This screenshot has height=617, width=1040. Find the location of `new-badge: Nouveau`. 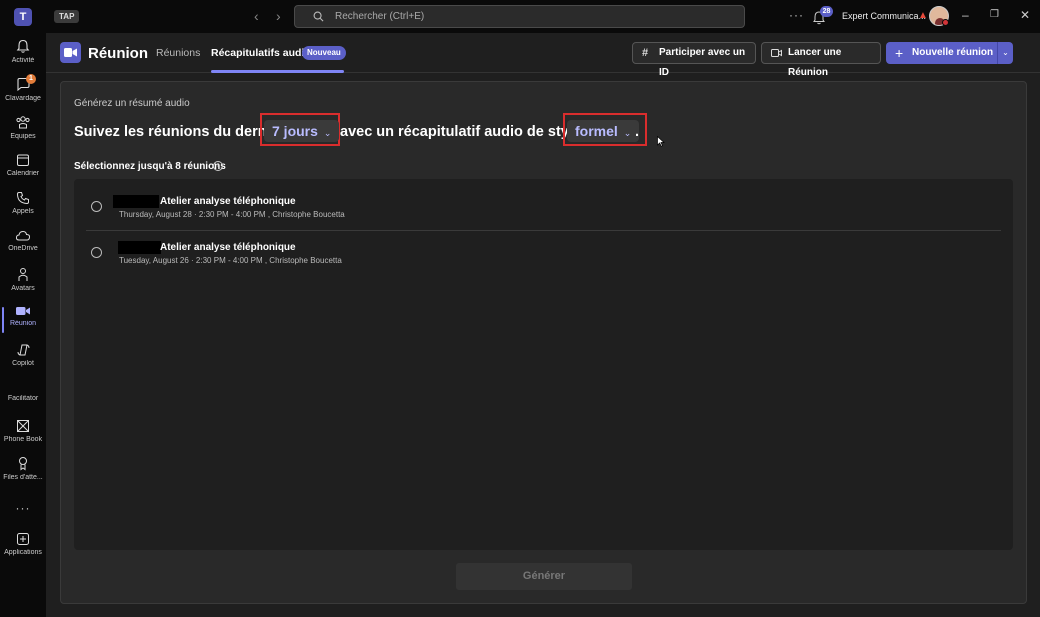

new-badge: Nouveau is located at coordinates (324, 53).